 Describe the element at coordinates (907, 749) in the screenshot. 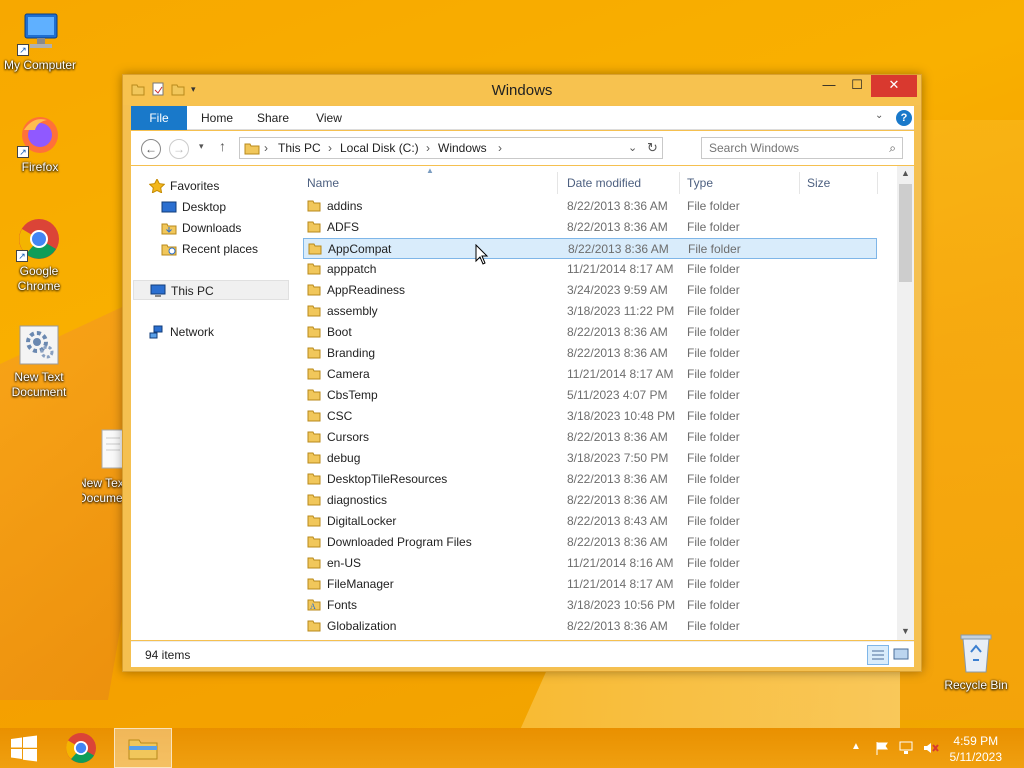

I see `network-status-icon` at that location.